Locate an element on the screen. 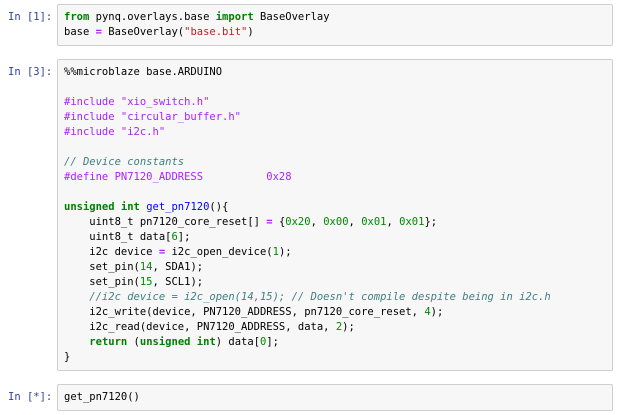  code-line: unsigned int get_pn7120(){ is located at coordinates (335, 207).